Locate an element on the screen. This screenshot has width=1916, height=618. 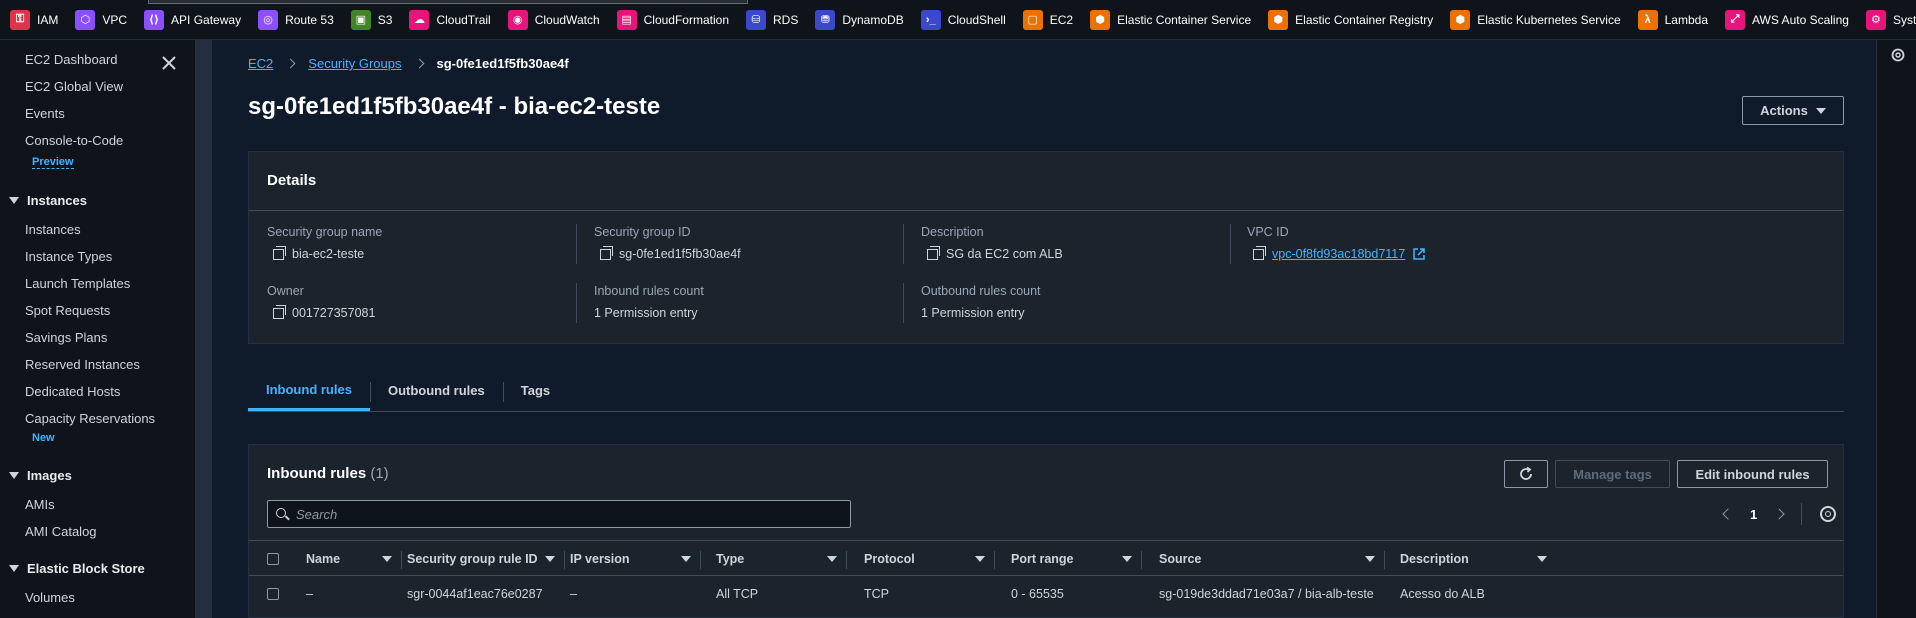
favorite-vpc: ⬡ VPC is located at coordinates (101, 19).